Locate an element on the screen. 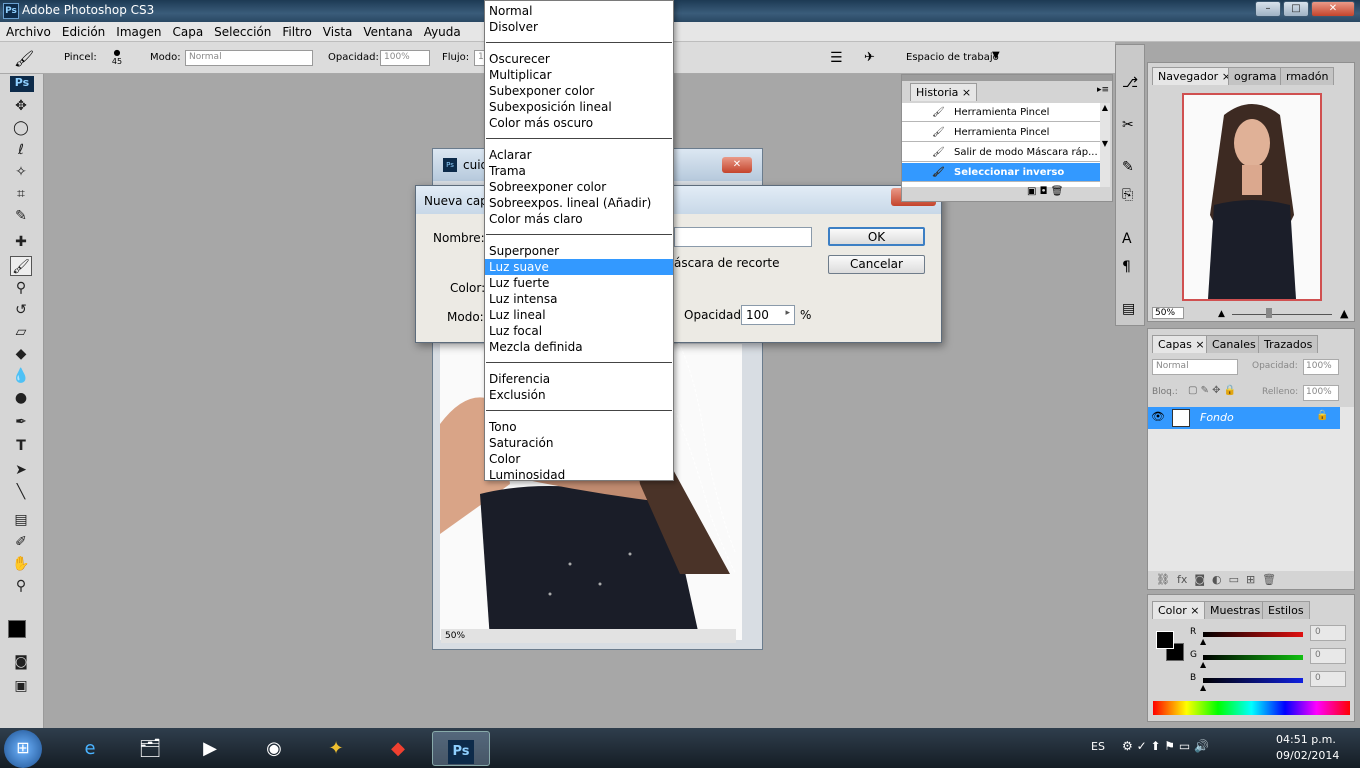  brush-size-picker: ● 45 is located at coordinates (117, 60).